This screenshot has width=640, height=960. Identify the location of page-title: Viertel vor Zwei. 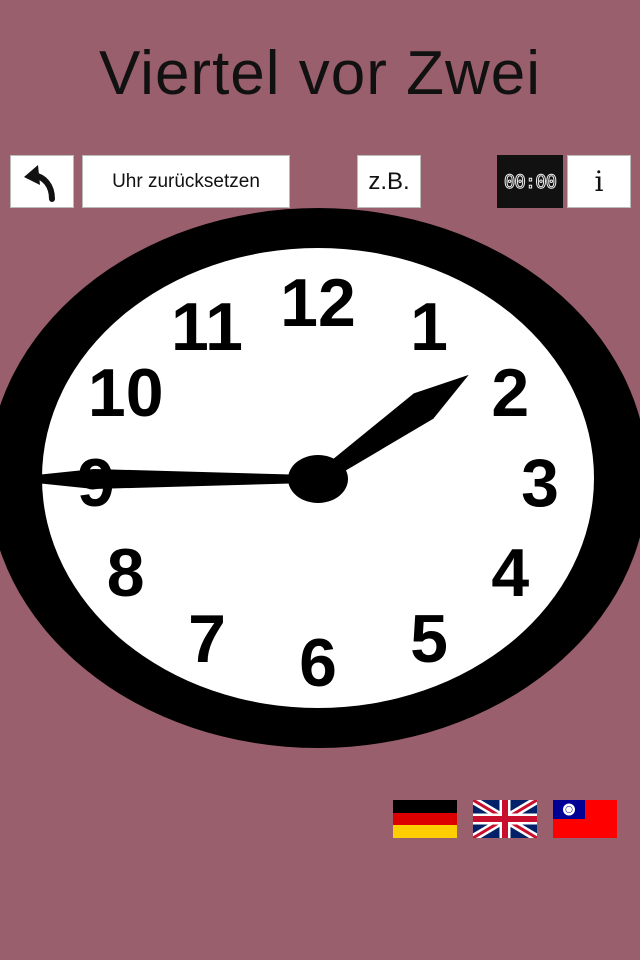
(320, 73).